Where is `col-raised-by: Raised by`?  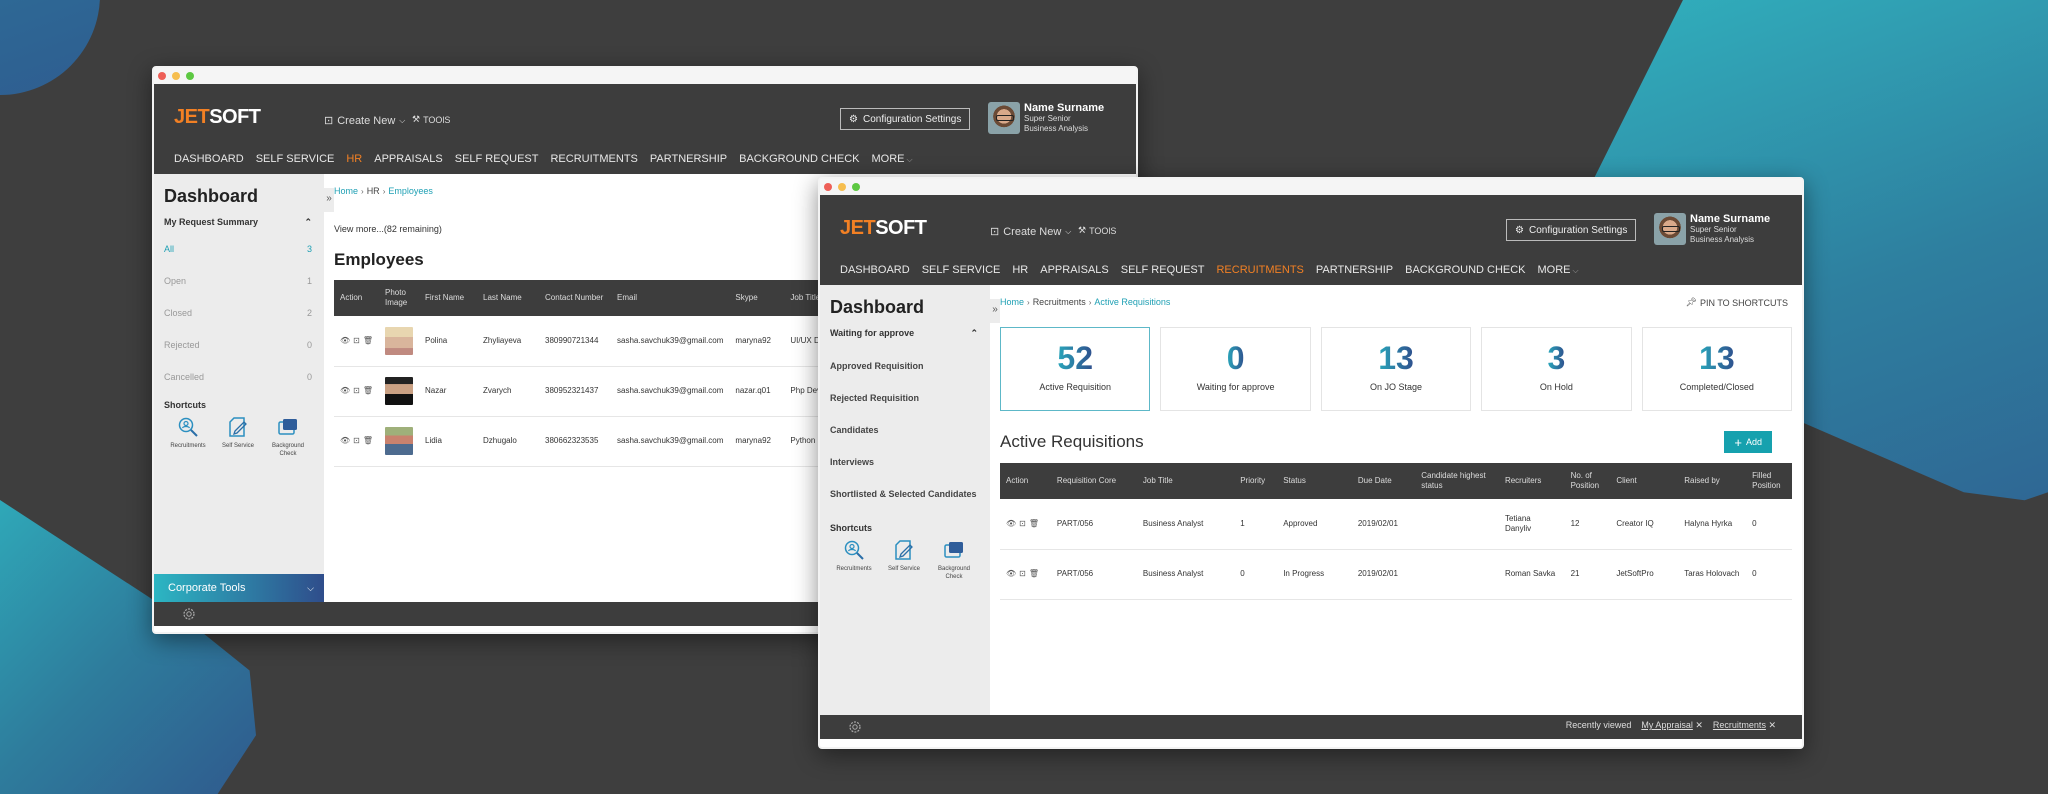 col-raised-by: Raised by is located at coordinates (1712, 481).